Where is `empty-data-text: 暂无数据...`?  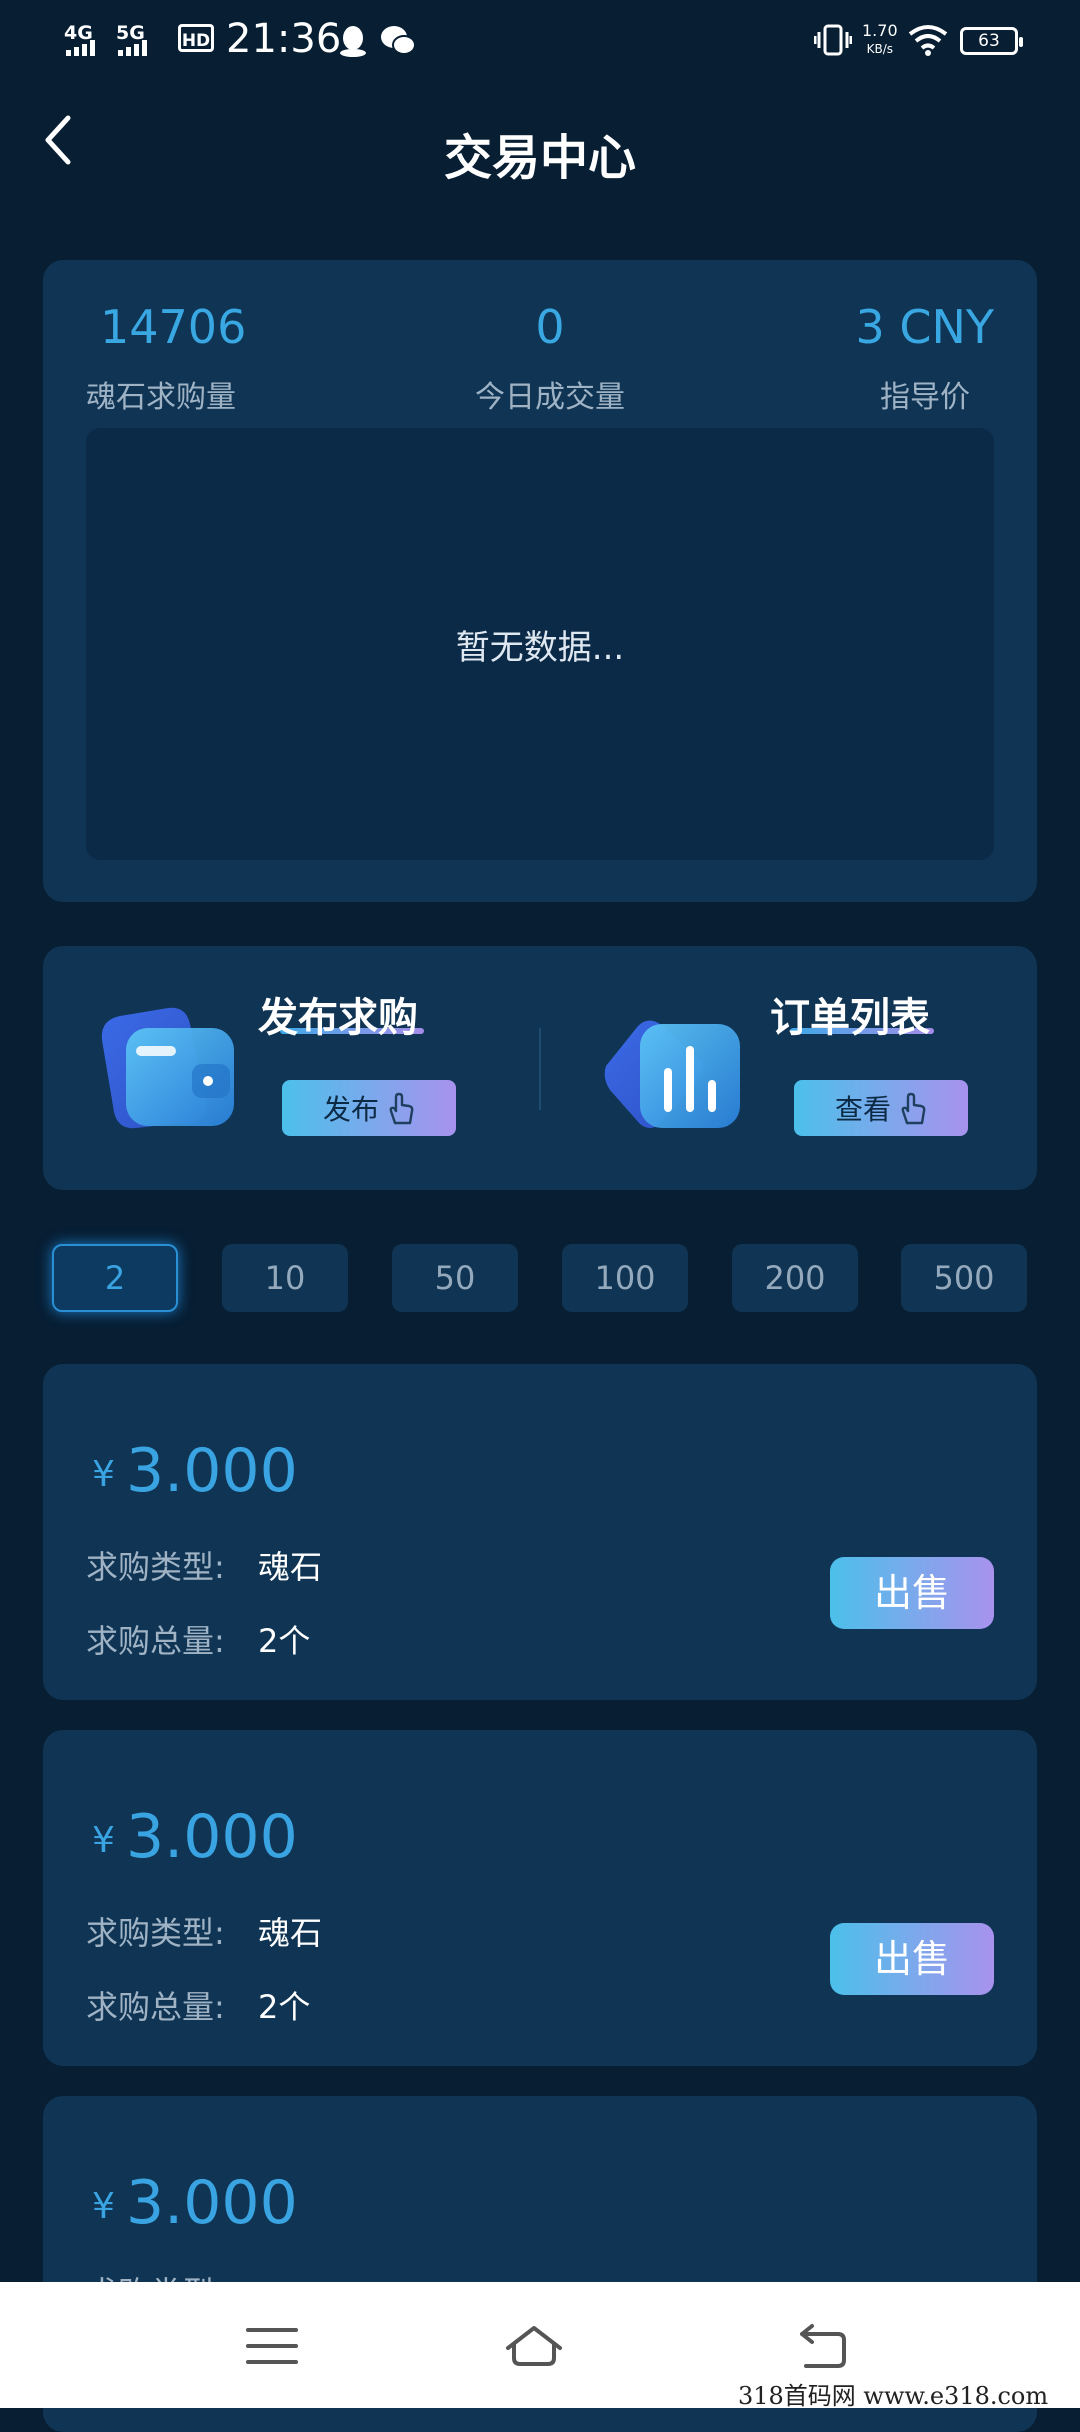
empty-data-text: 暂无数据... is located at coordinates (540, 648).